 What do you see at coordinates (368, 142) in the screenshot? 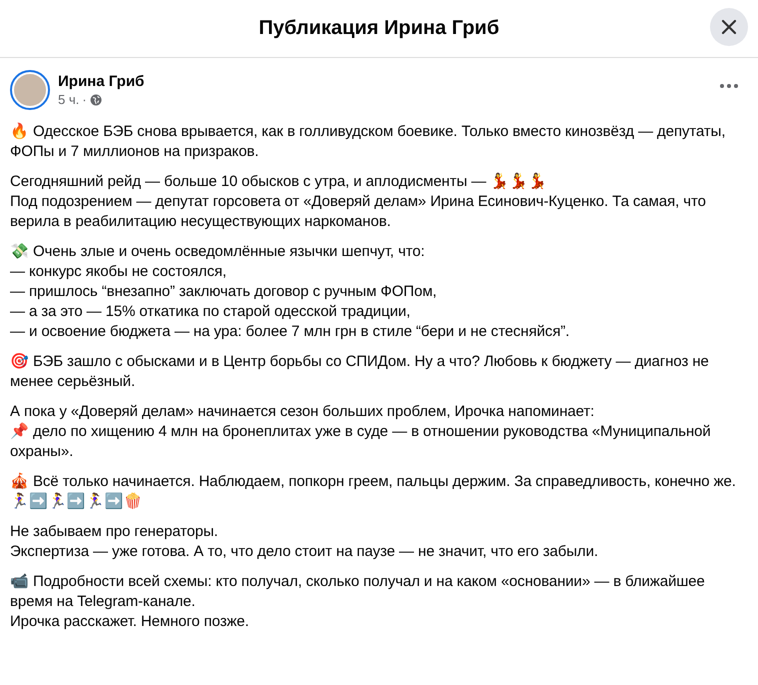
I see `post-paragraph: 🔥 Одесское БЭБ снова врывается, как в голливудском боевике. Только вместо кинозвёзд — депутаты, ФОПы и 7 миллионов на призраков.` at bounding box center [368, 142].